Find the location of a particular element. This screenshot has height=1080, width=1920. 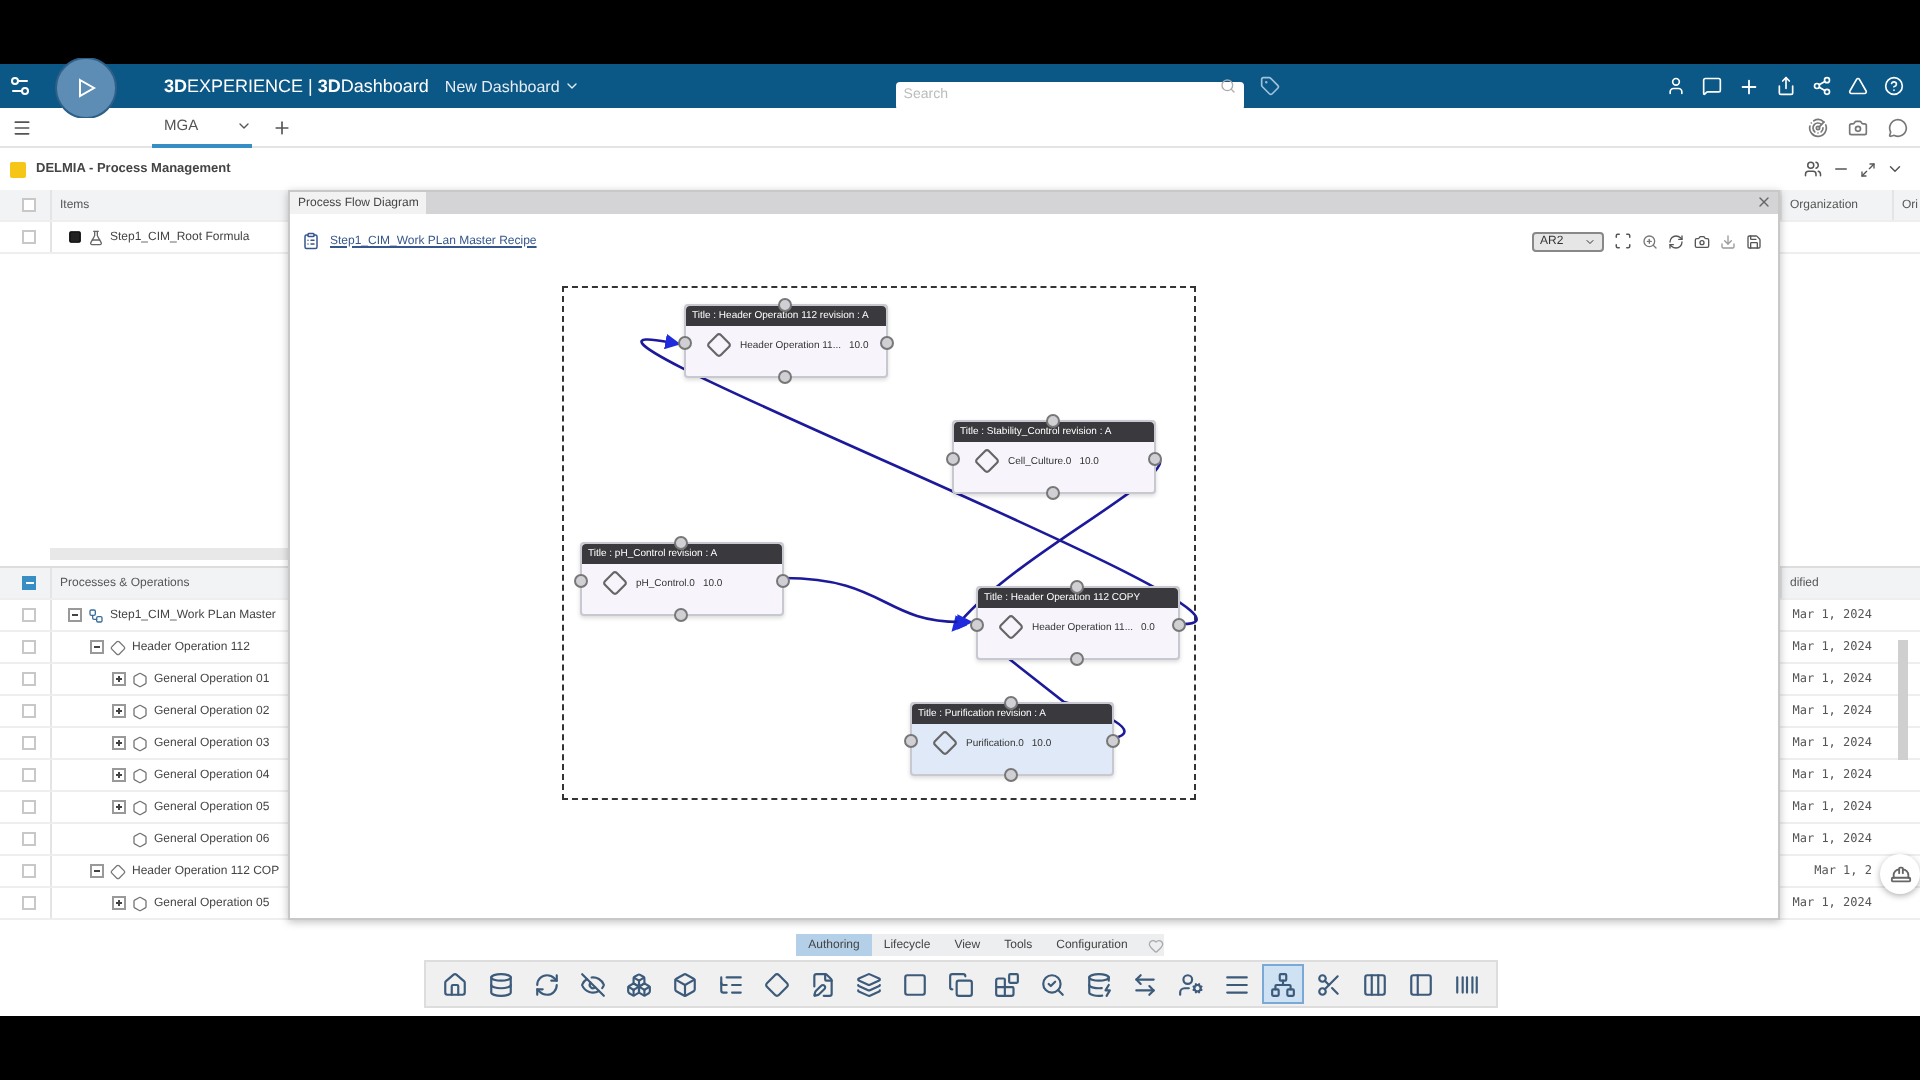

toolbar-button is located at coordinates (1282, 984).